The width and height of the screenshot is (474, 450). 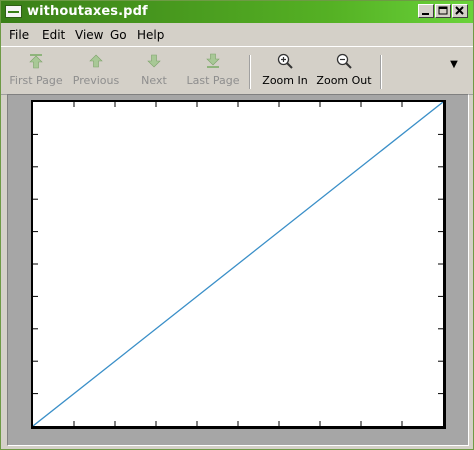 What do you see at coordinates (213, 80) in the screenshot?
I see `last-page-label: Last Page` at bounding box center [213, 80].